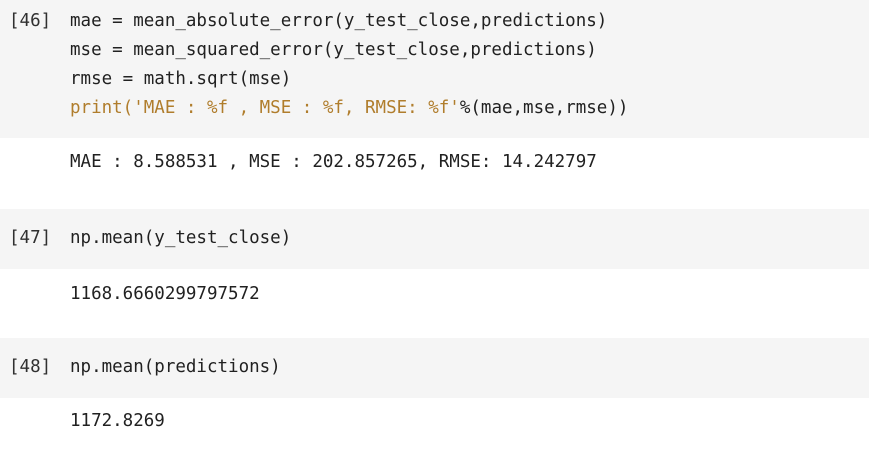  I want to click on execution-count-prompt: [46], so click(30, 21).